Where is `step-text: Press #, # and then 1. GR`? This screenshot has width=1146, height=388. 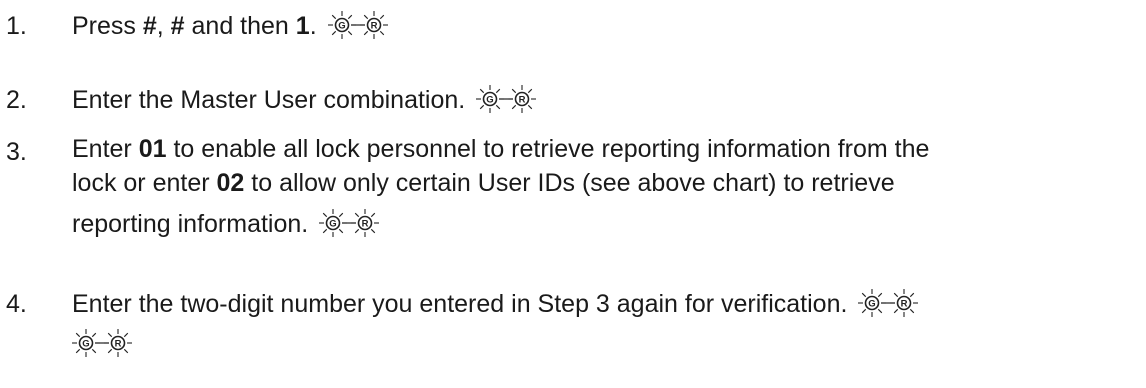
step-text: Press #, # and then 1. GR is located at coordinates (231, 26).